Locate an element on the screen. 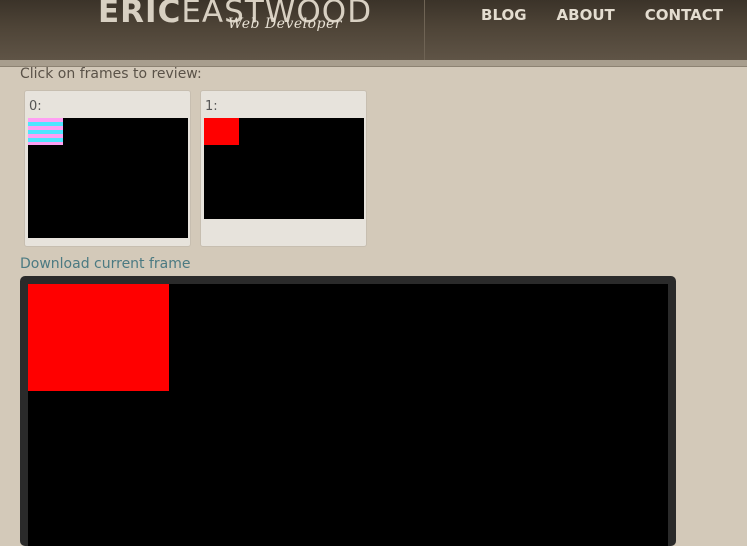  header-divider is located at coordinates (424, 30).